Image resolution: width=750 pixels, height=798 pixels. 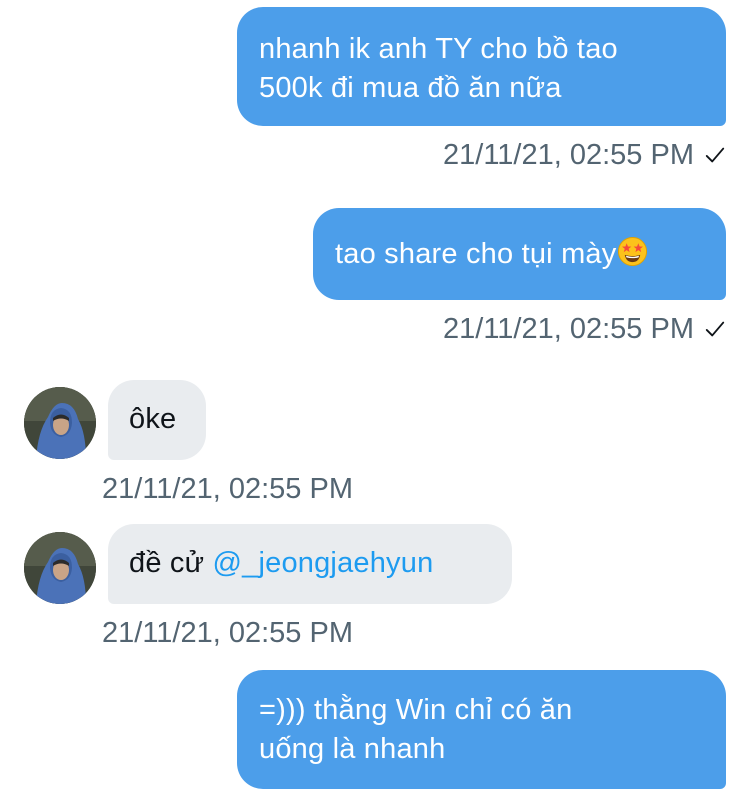 I want to click on message-bubble-incoming: đề cử @_jeongjaehyun, so click(x=310, y=564).